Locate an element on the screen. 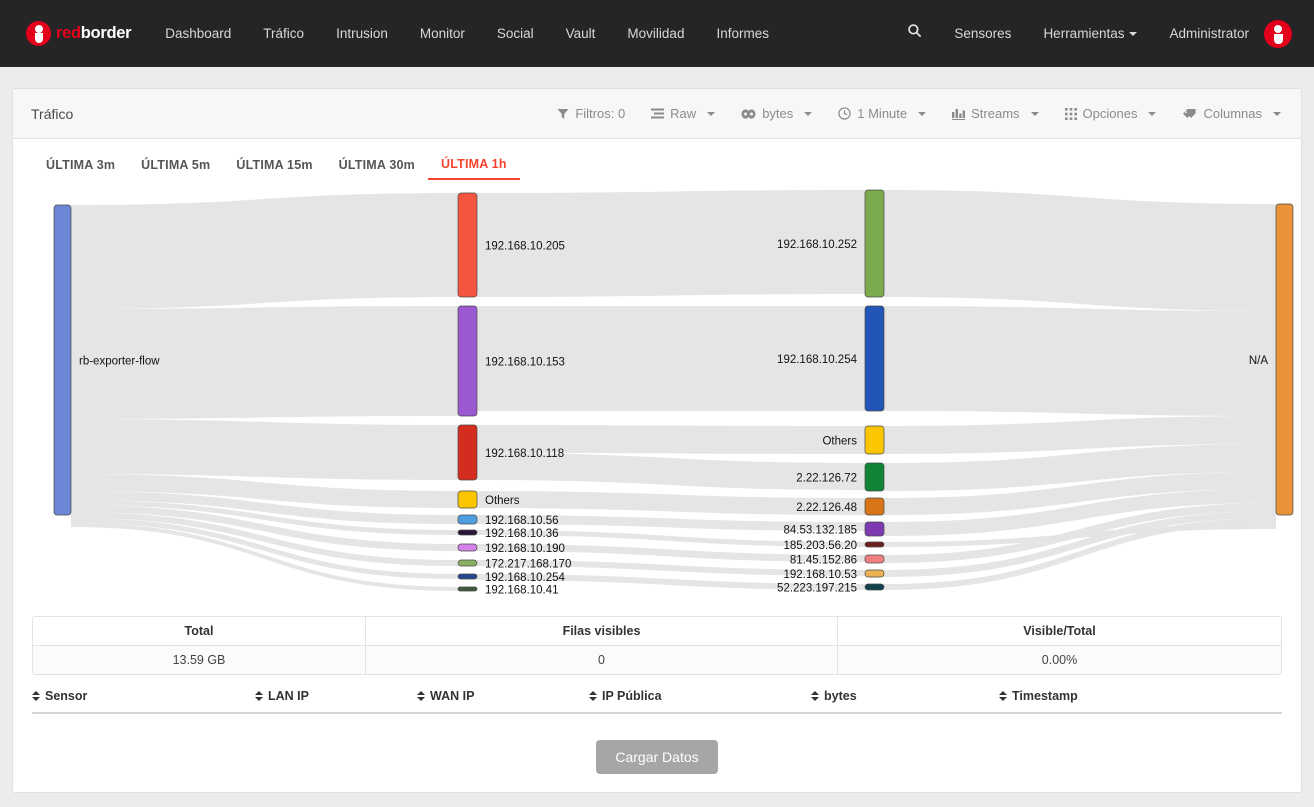 Image resolution: width=1314 pixels, height=807 pixels. brand-text-white: border is located at coordinates (106, 33).